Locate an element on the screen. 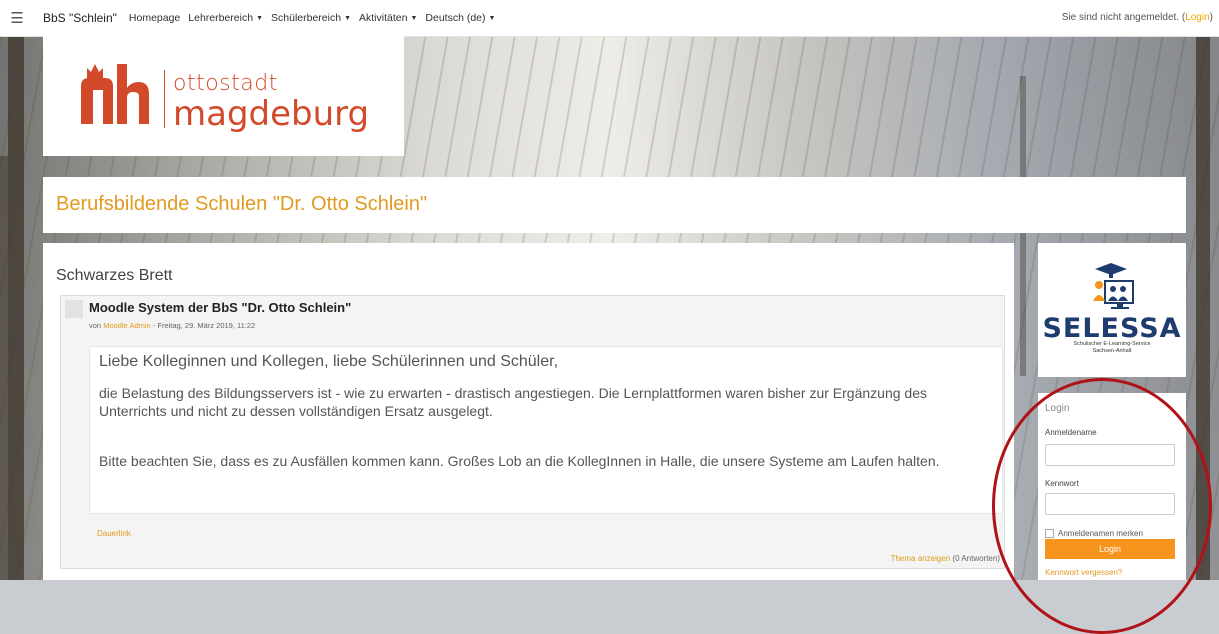  username-input is located at coordinates (1110, 455).